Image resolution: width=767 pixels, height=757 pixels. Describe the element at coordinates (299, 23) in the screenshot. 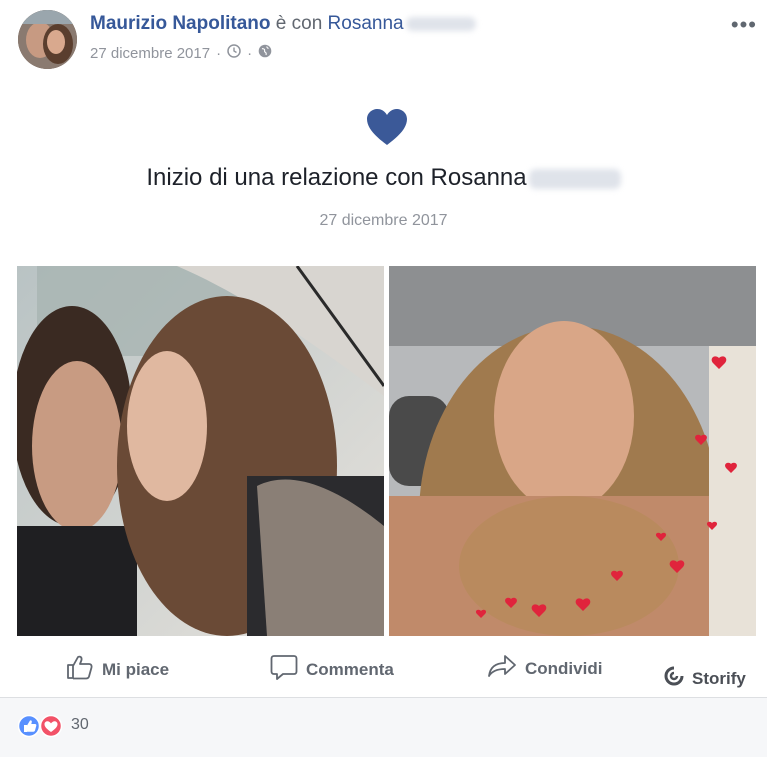

I see `with-text: è con` at that location.